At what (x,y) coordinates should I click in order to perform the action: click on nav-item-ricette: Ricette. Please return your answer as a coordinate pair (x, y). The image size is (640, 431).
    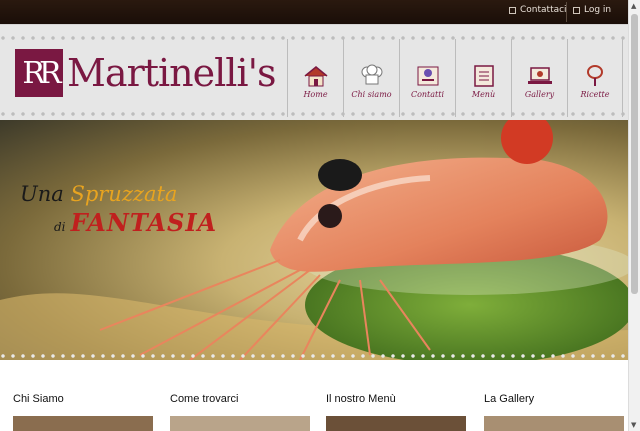
    Looking at the image, I should click on (595, 78).